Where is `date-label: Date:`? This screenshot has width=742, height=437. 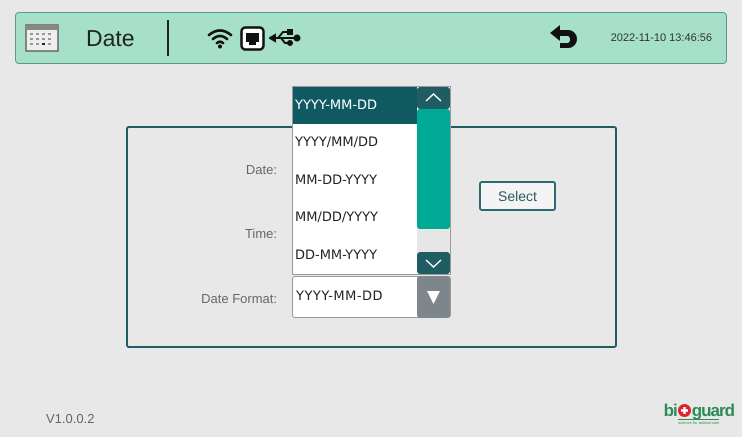 date-label: Date: is located at coordinates (261, 170).